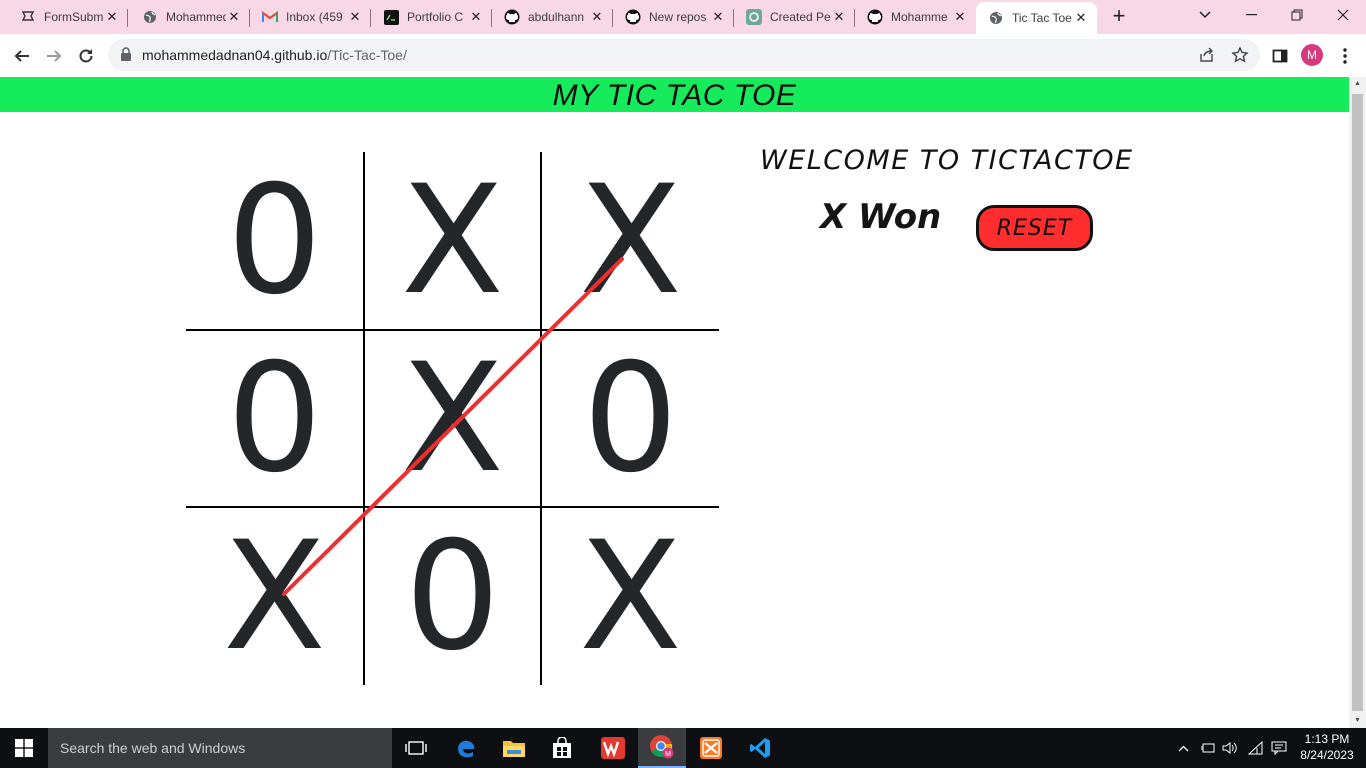 Image resolution: width=1366 pixels, height=768 pixels. What do you see at coordinates (881, 217) in the screenshot?
I see `game-status: X Won` at bounding box center [881, 217].